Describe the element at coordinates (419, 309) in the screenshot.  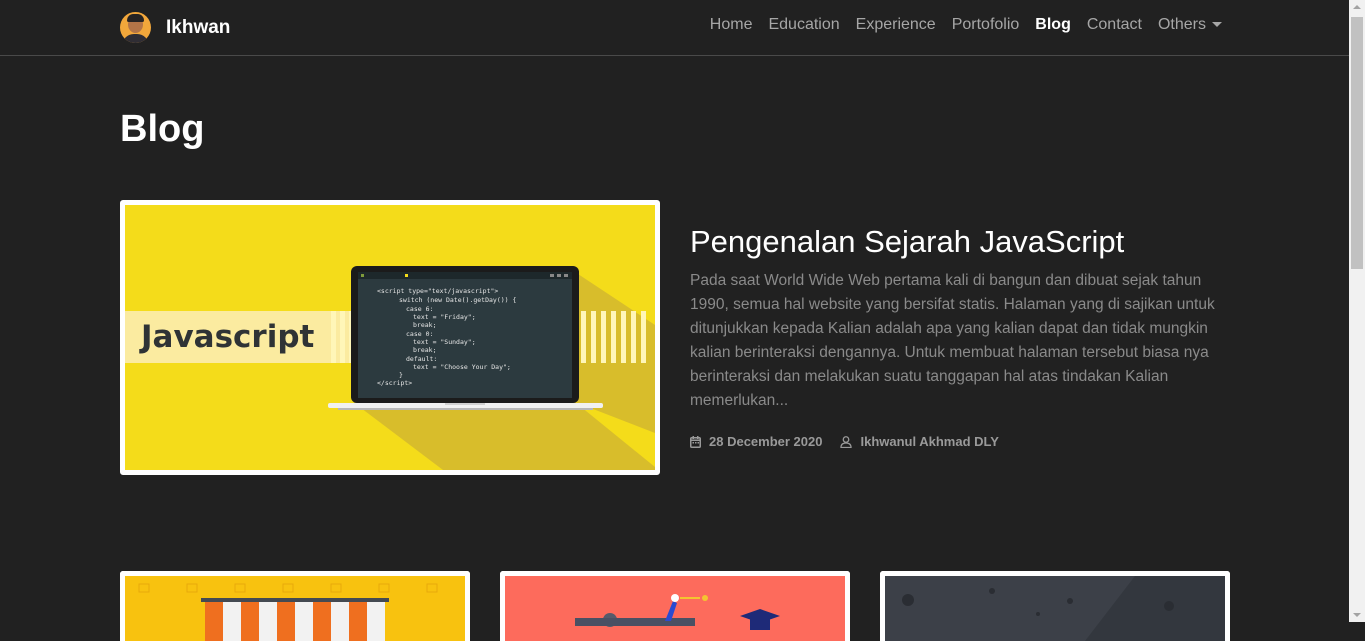
I see `code-line: case 6:` at that location.